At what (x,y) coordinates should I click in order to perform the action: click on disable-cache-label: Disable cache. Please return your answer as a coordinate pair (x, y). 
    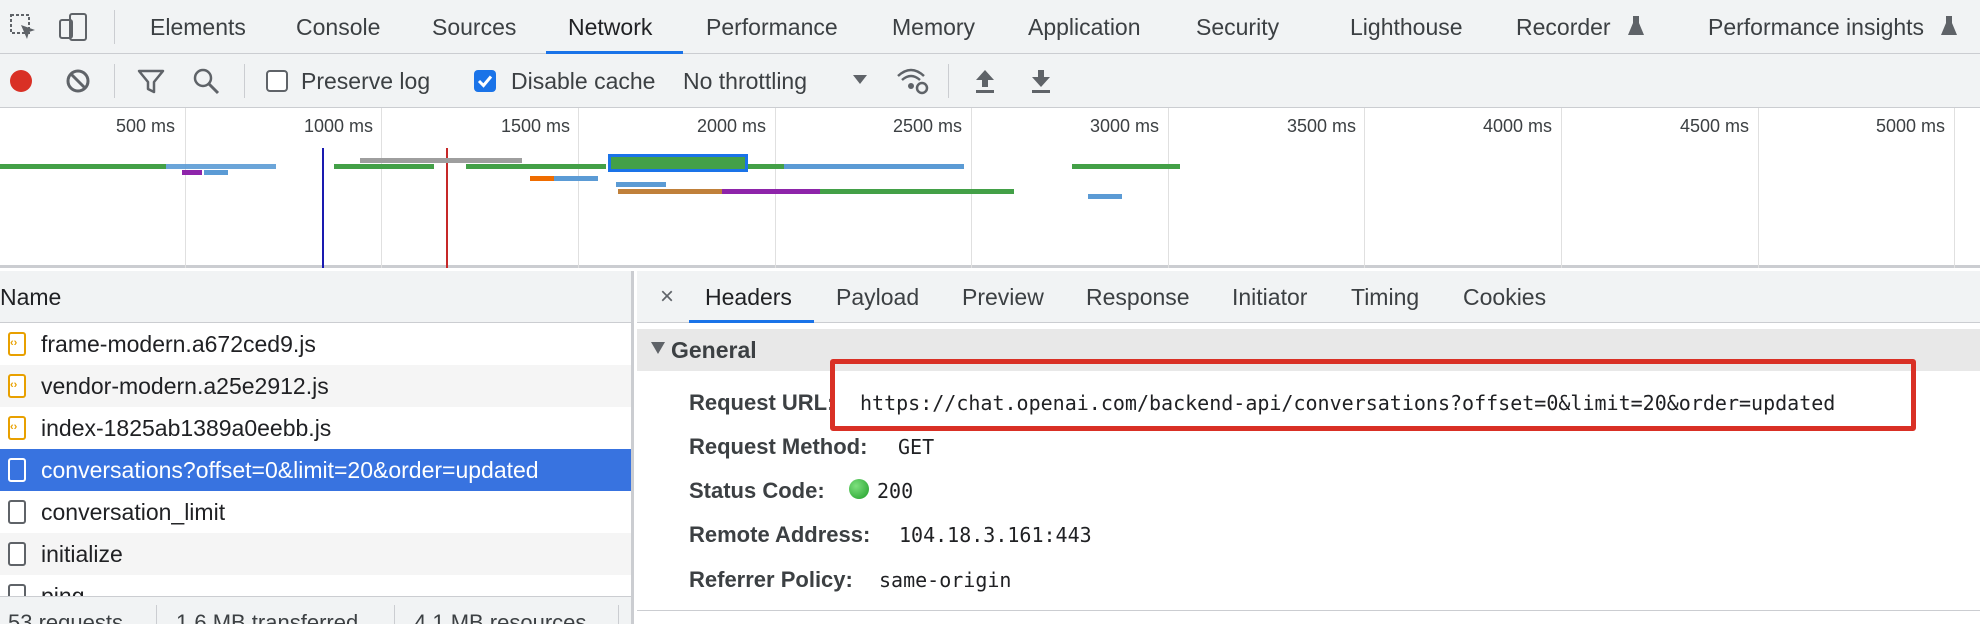
    Looking at the image, I should click on (583, 81).